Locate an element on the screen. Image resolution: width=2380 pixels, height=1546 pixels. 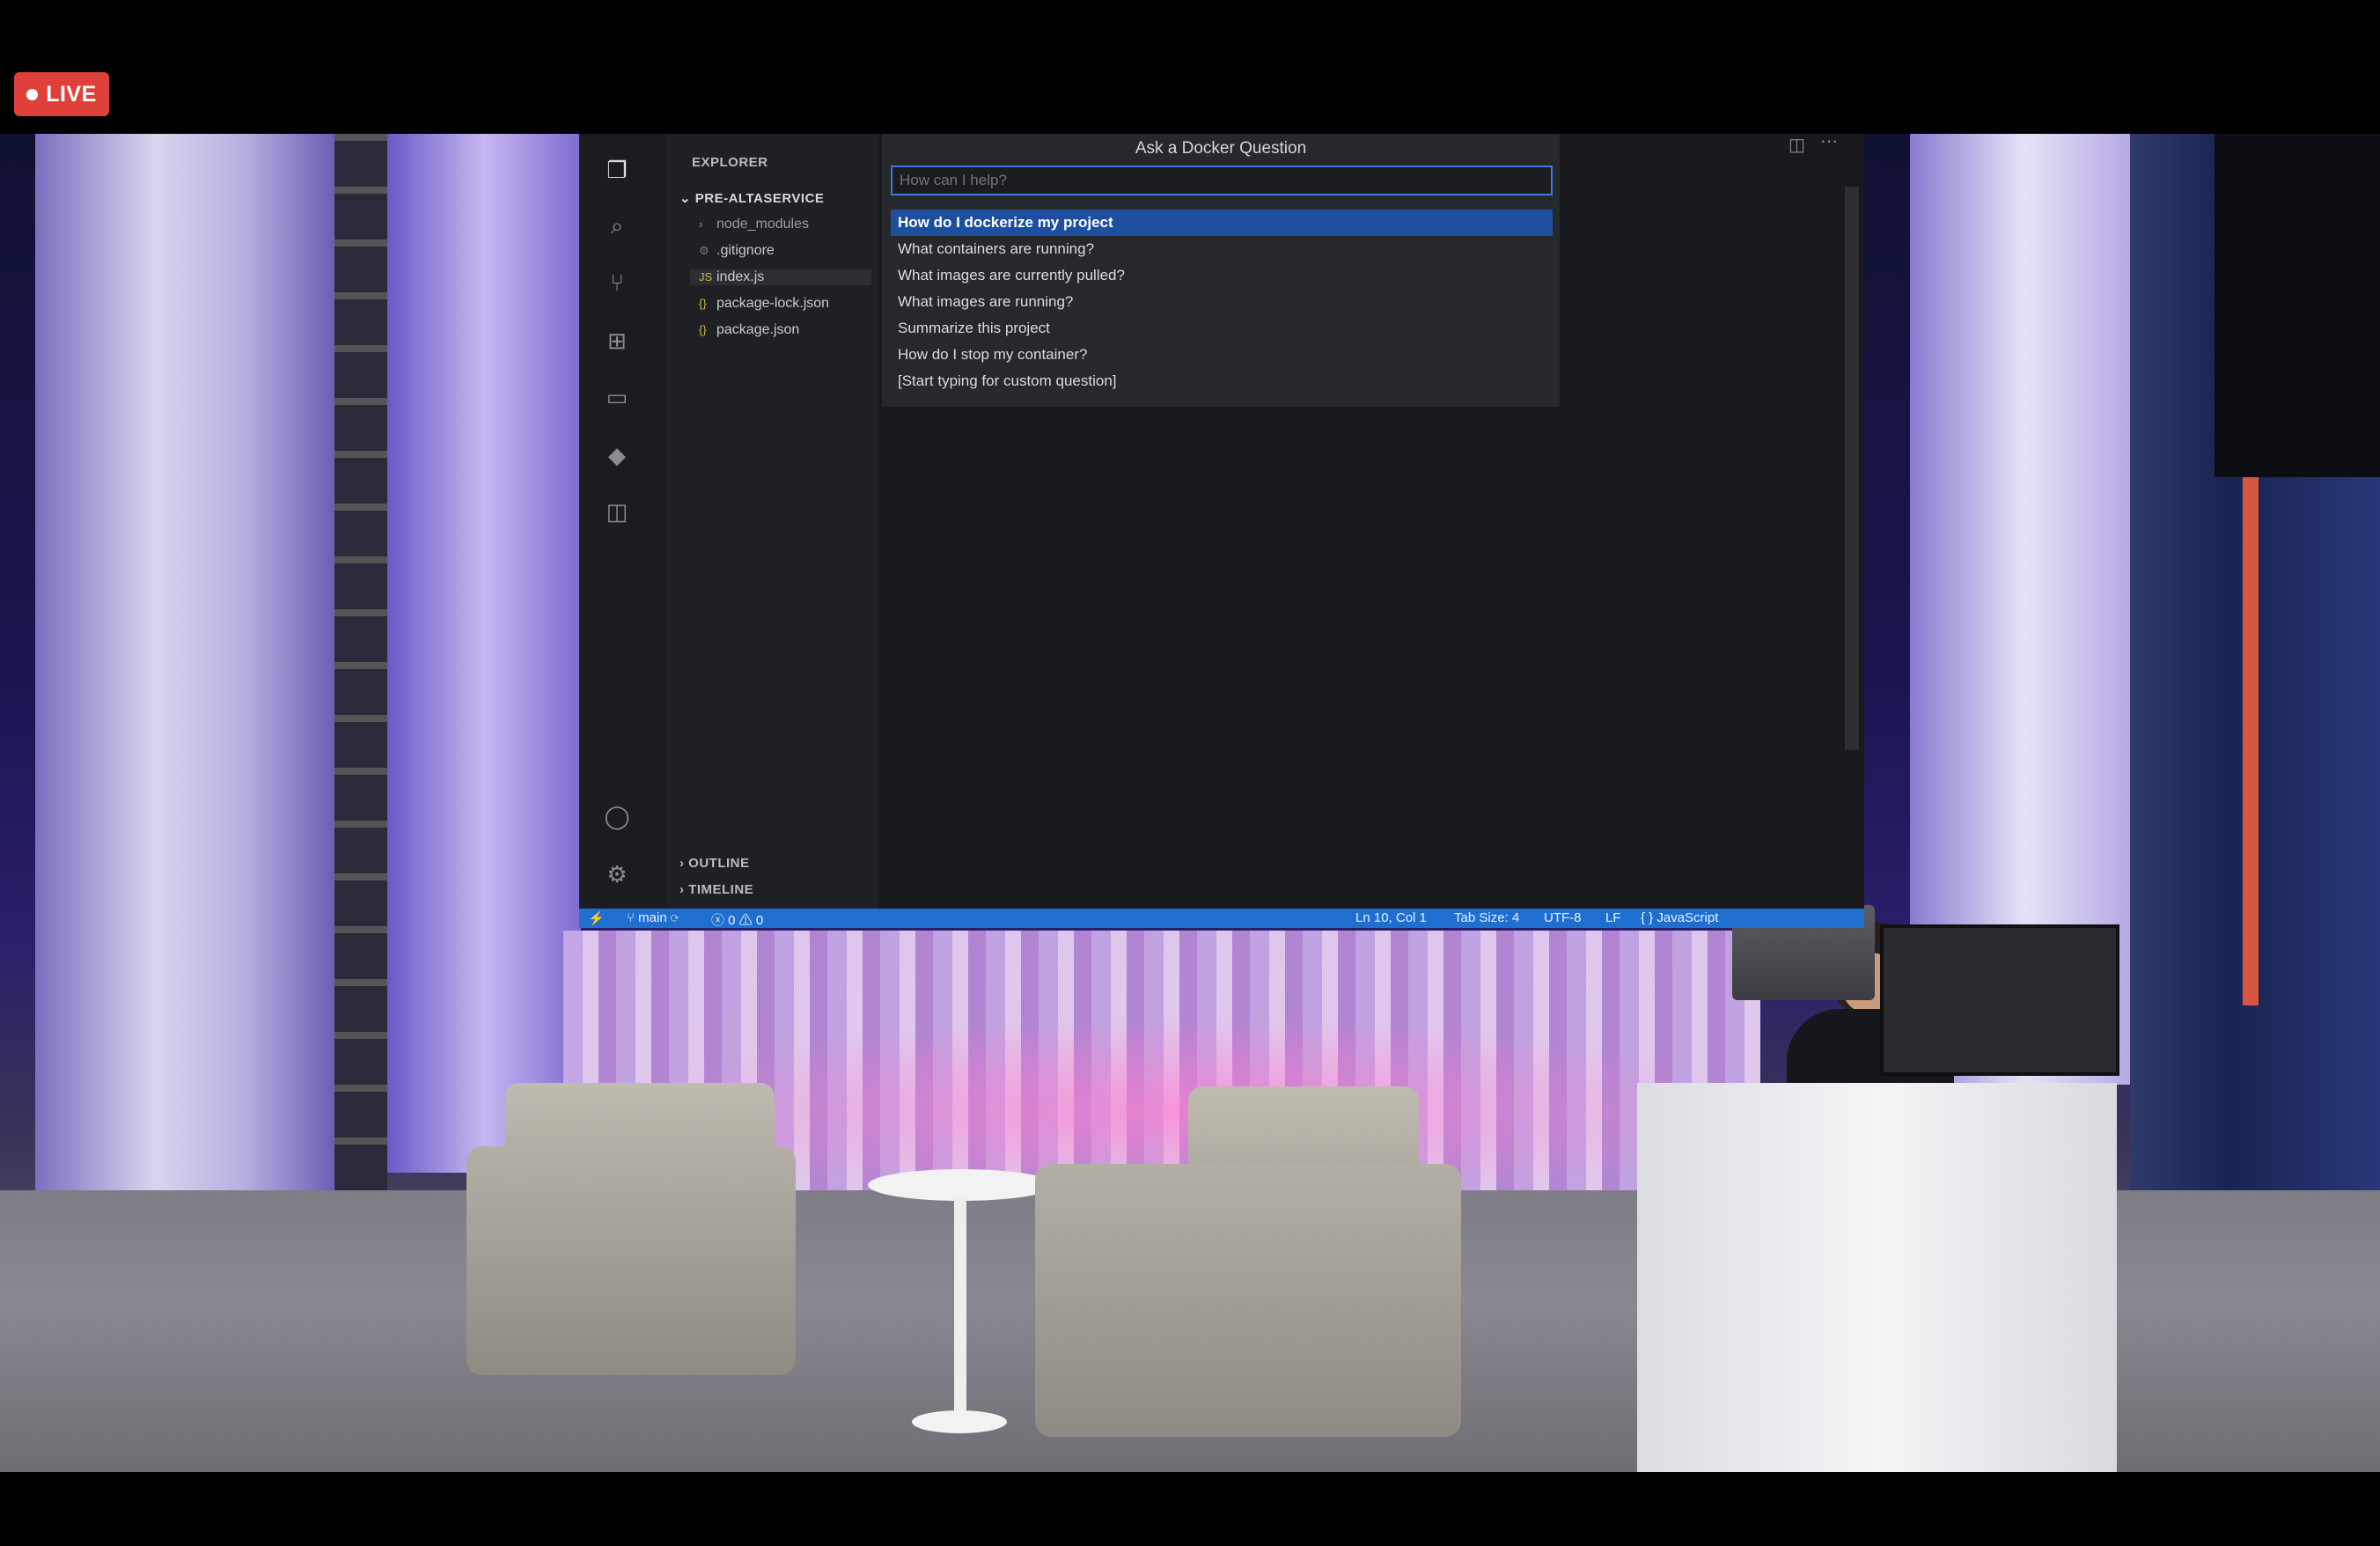
tree-item-gitignore: ⚙ .gitignore is located at coordinates (737, 251).